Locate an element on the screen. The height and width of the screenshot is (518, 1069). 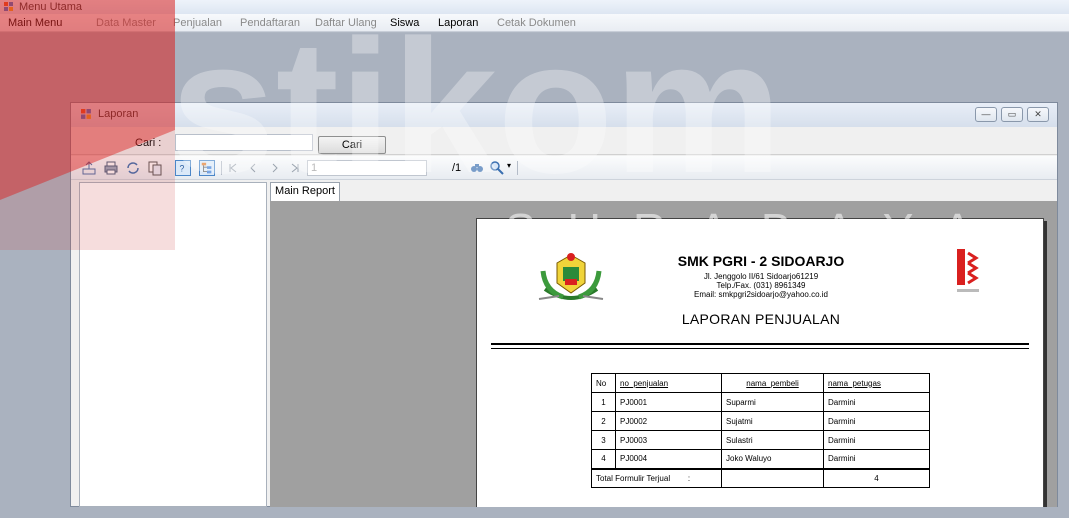
col-no: No is located at coordinates (603, 383).